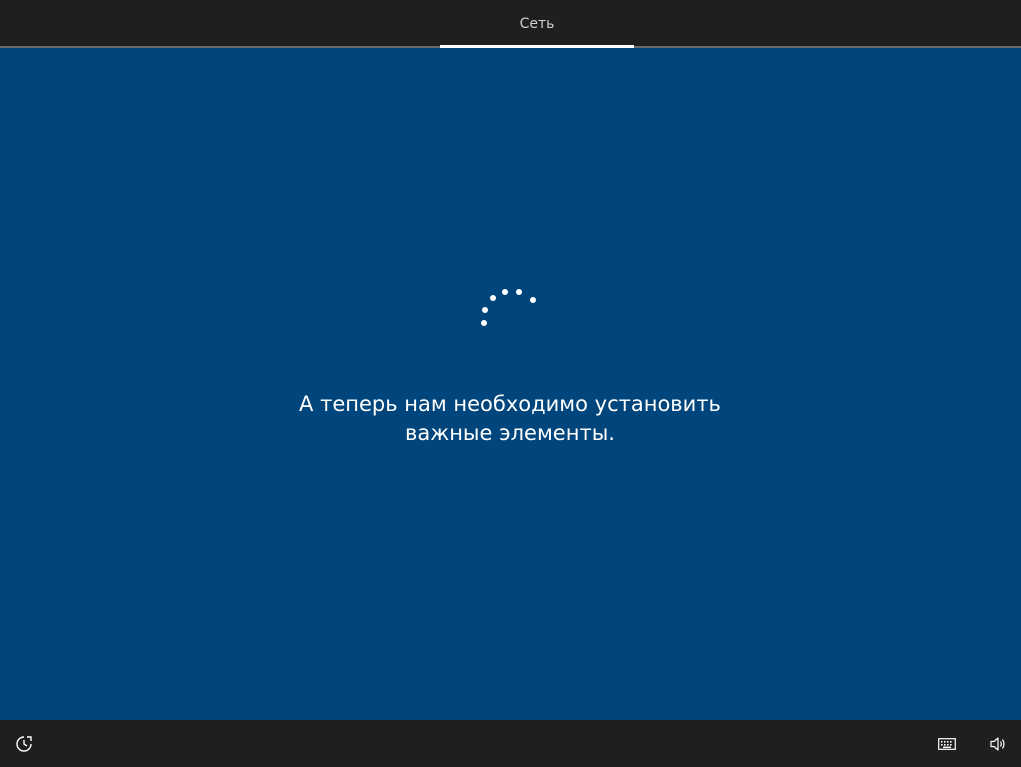 The height and width of the screenshot is (767, 1021). I want to click on volume-button, so click(998, 744).